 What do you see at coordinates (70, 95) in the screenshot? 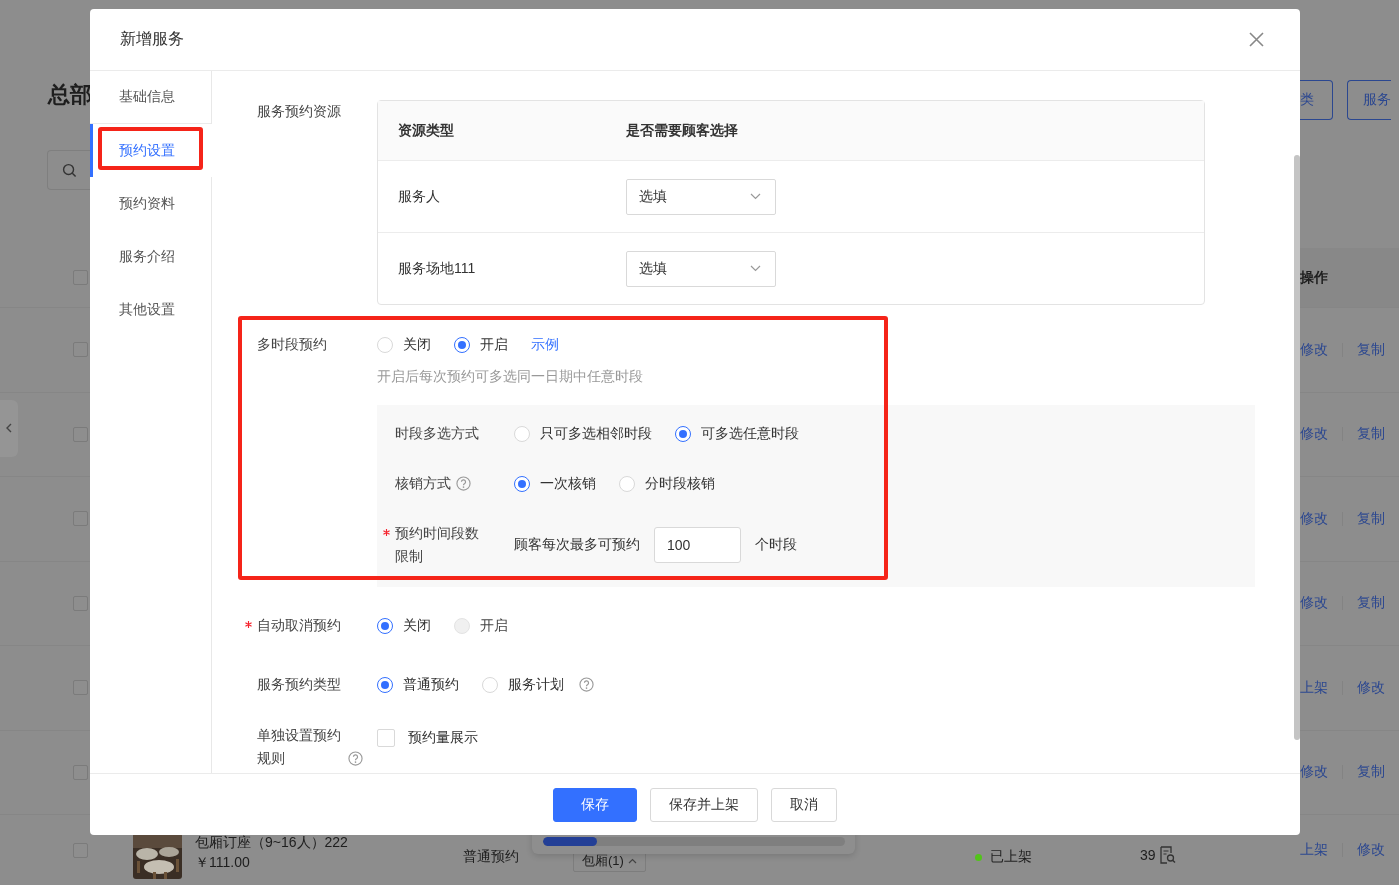
I see `page-title: 总部` at bounding box center [70, 95].